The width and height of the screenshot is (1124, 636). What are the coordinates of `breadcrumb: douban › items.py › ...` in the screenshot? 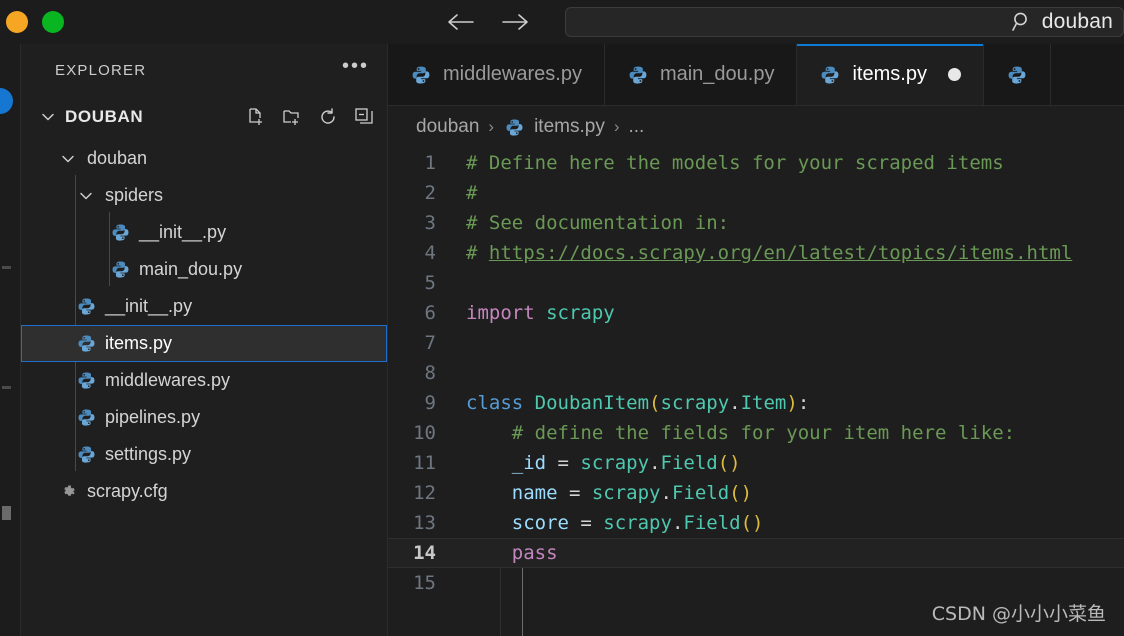 It's located at (756, 127).